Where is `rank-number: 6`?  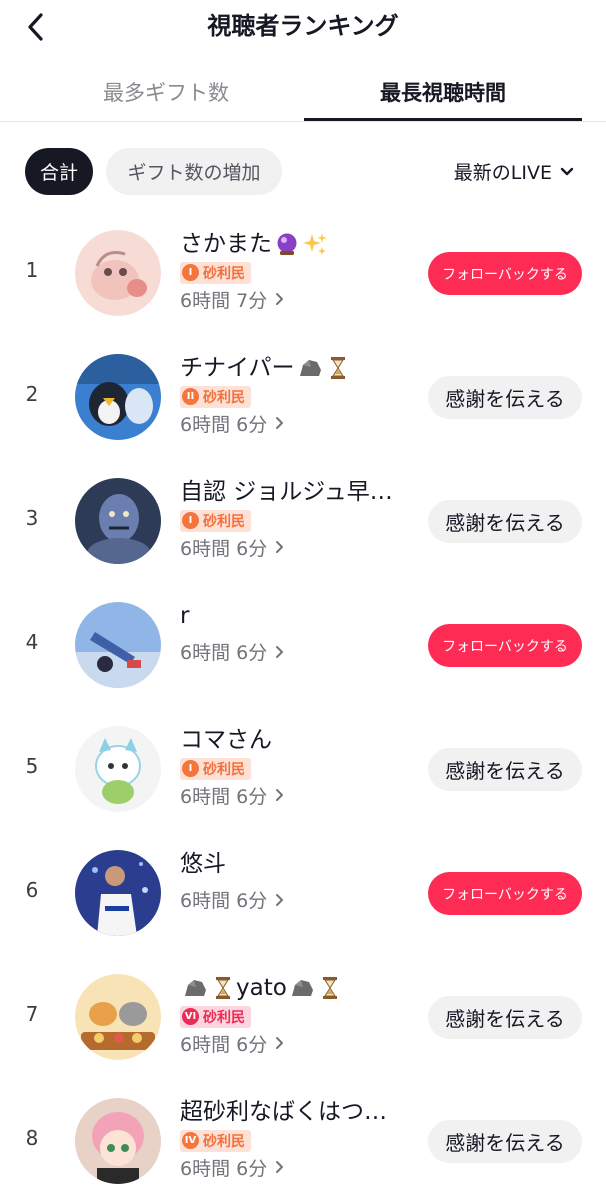 rank-number: 6 is located at coordinates (32, 890).